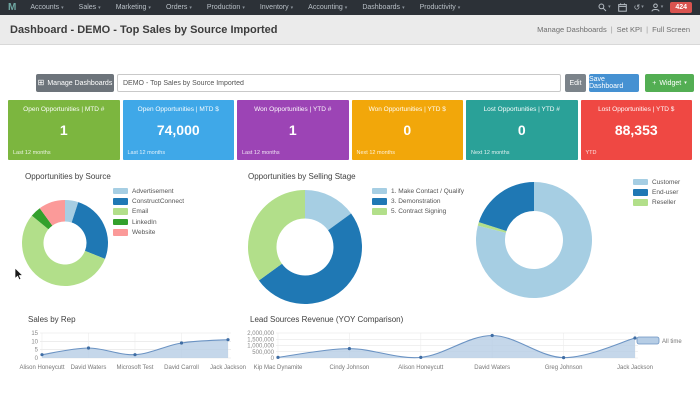 This screenshot has height=400, width=700. I want to click on legend-label: Advertisement, so click(153, 191).